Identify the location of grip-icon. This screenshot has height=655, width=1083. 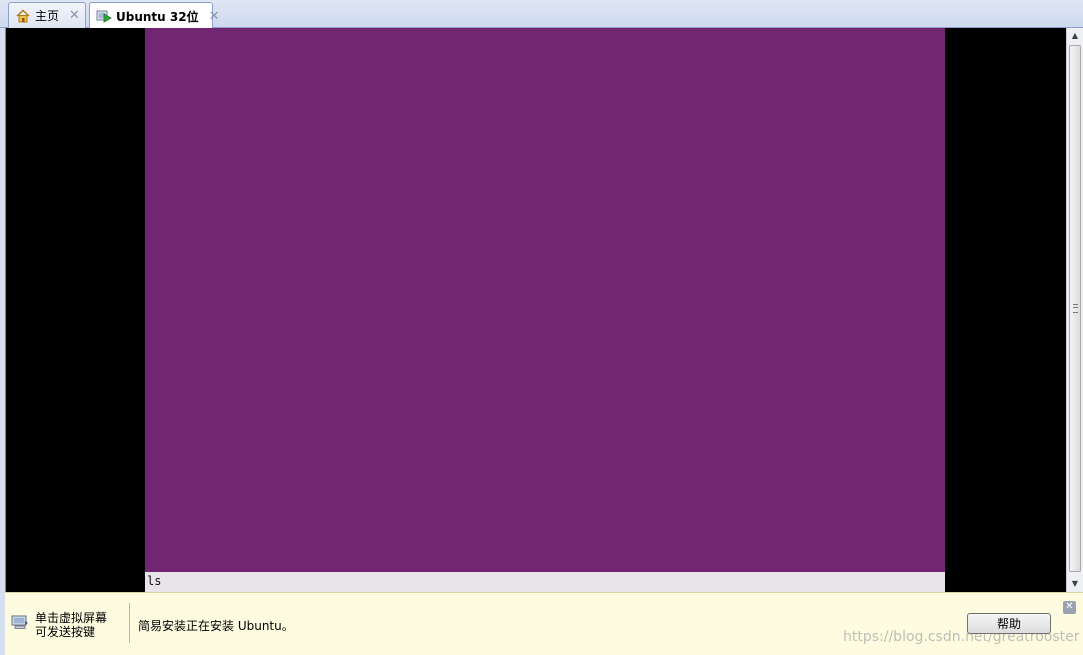
(1075, 308).